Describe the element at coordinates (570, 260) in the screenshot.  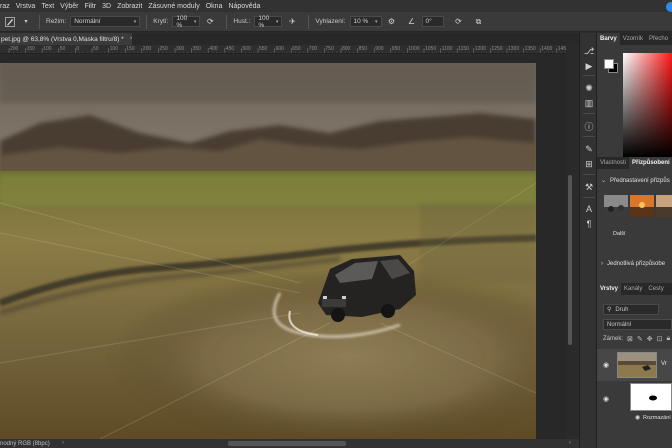
I see `scroll-thumb` at that location.